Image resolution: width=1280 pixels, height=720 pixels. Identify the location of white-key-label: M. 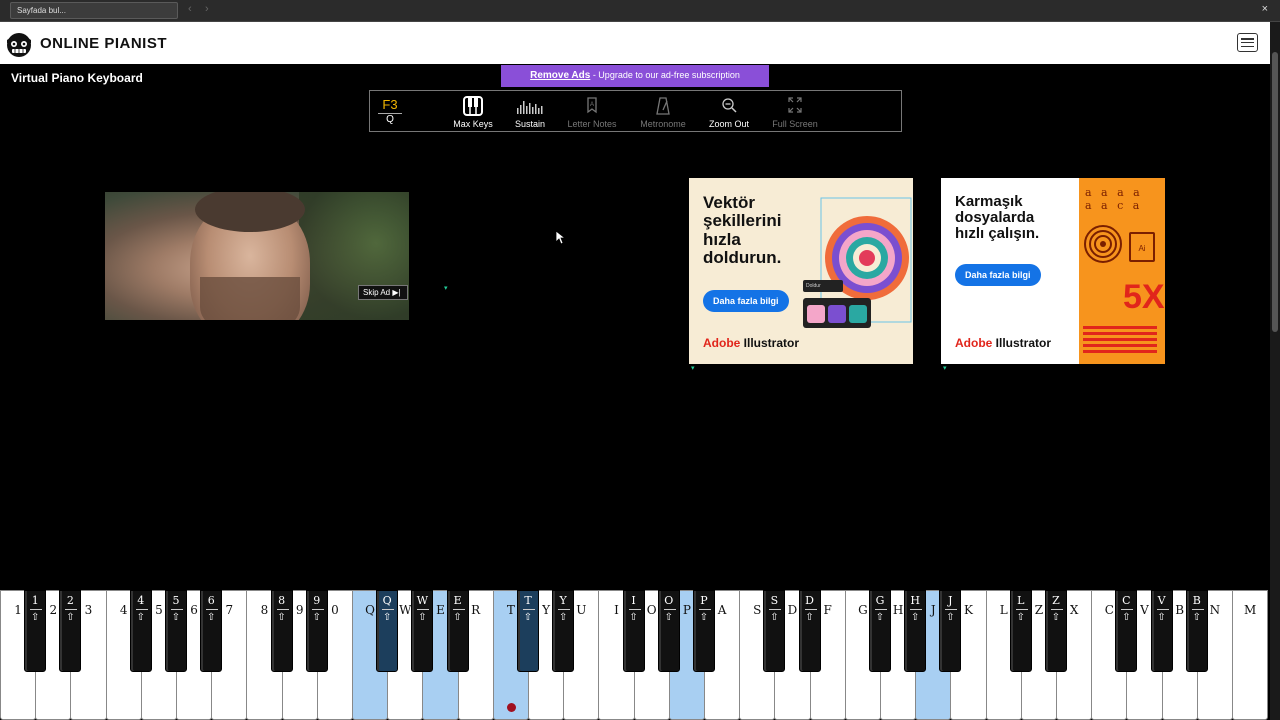
(1250, 610).